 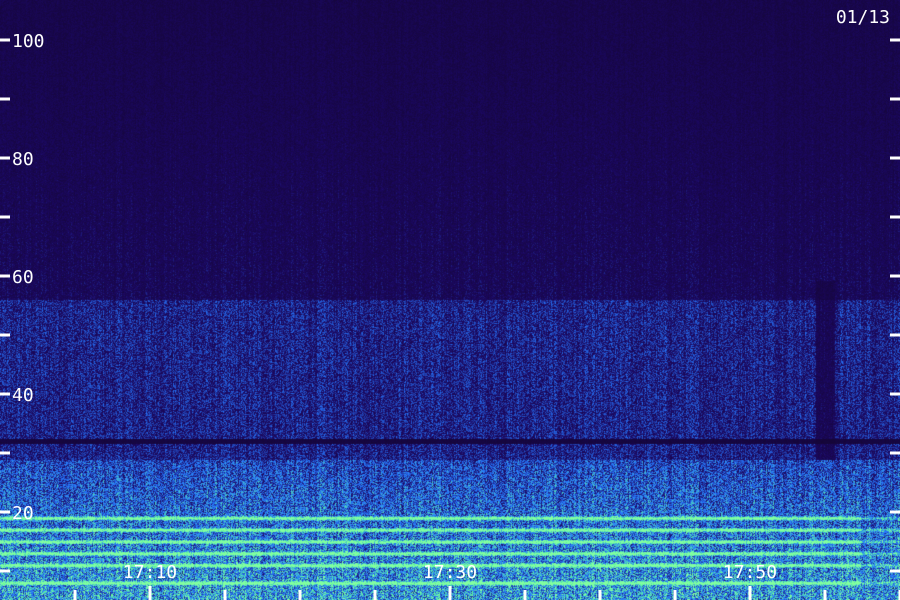 What do you see at coordinates (23, 159) in the screenshot?
I see `y-tick-label: 80` at bounding box center [23, 159].